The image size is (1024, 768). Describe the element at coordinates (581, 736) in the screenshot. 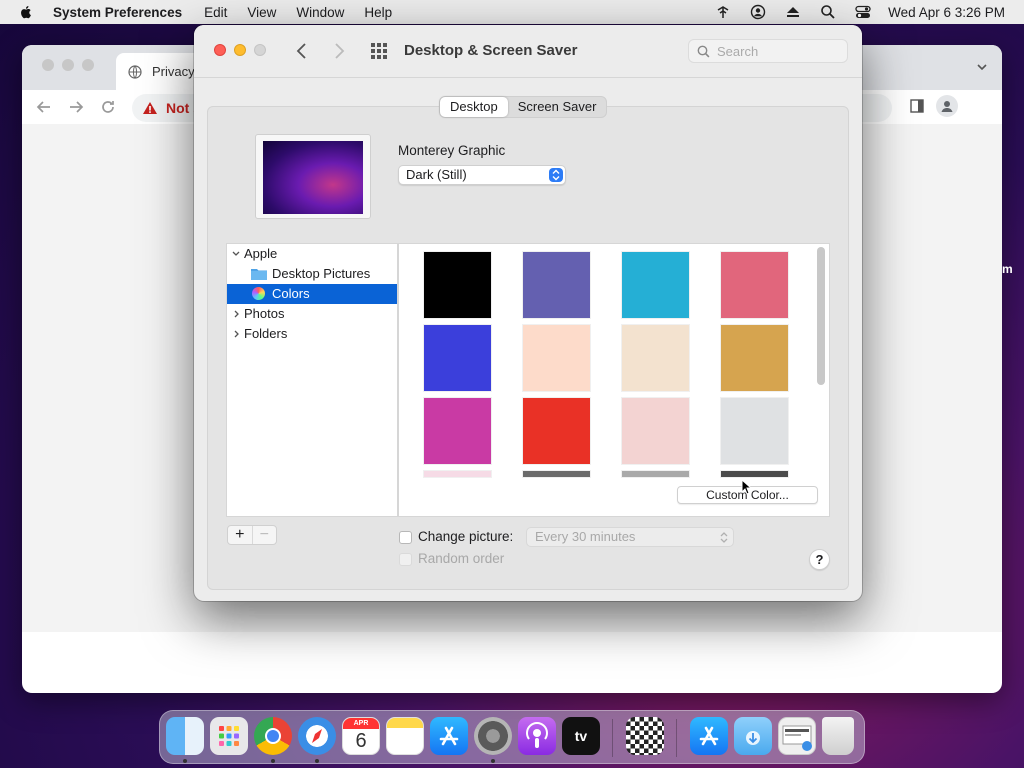

I see `apple-tv-icon: tv` at that location.